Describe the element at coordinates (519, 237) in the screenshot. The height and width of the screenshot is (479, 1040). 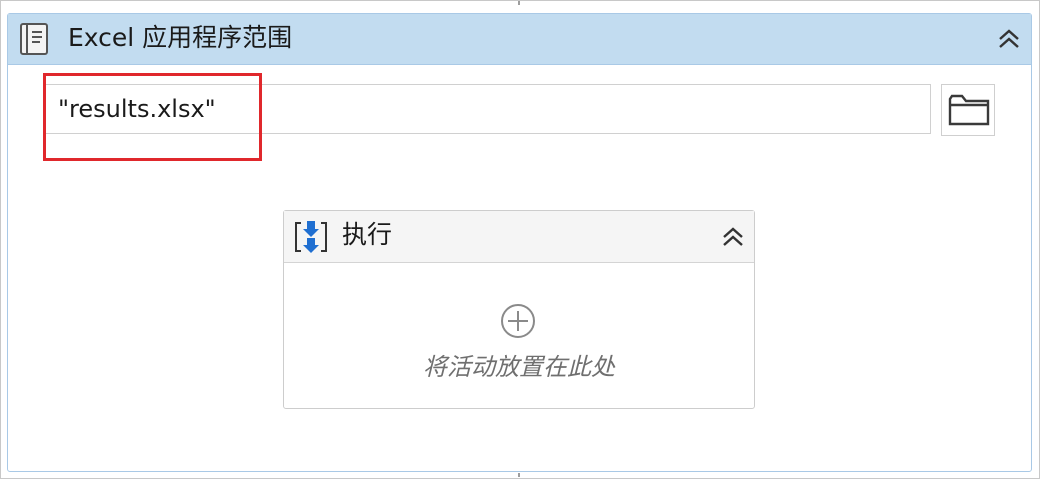
I see `sequence-header: 执行` at that location.